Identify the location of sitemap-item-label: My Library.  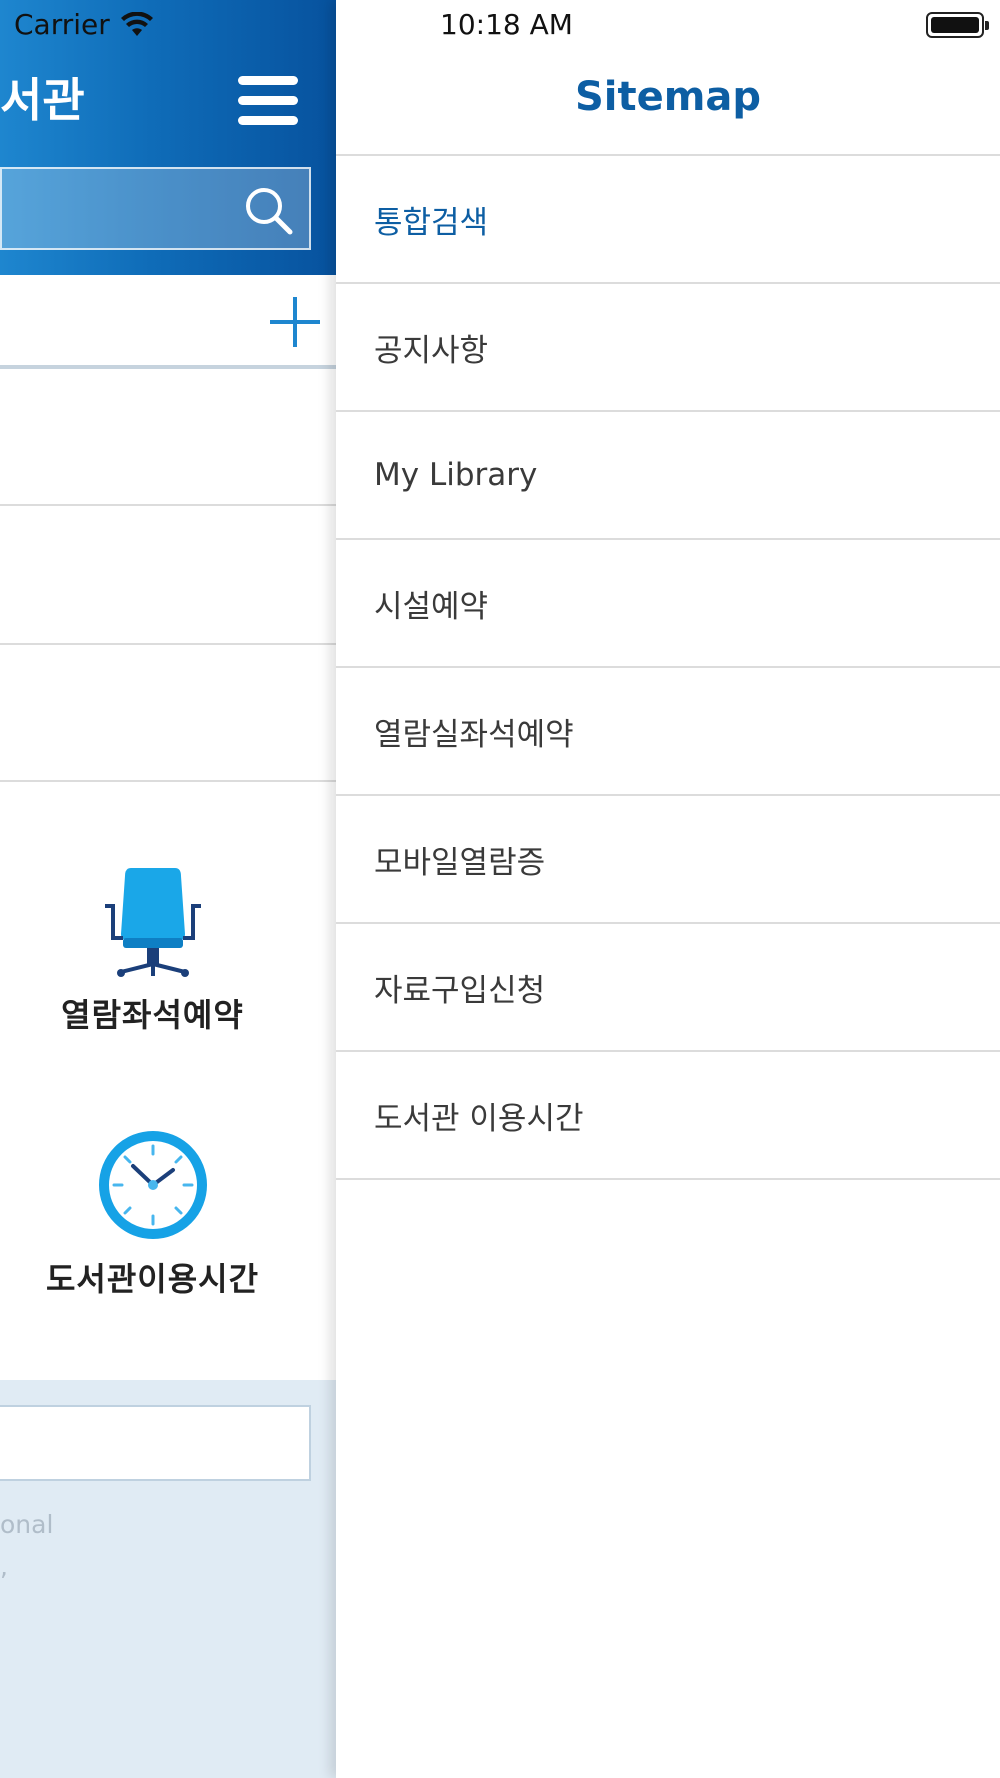
(456, 475).